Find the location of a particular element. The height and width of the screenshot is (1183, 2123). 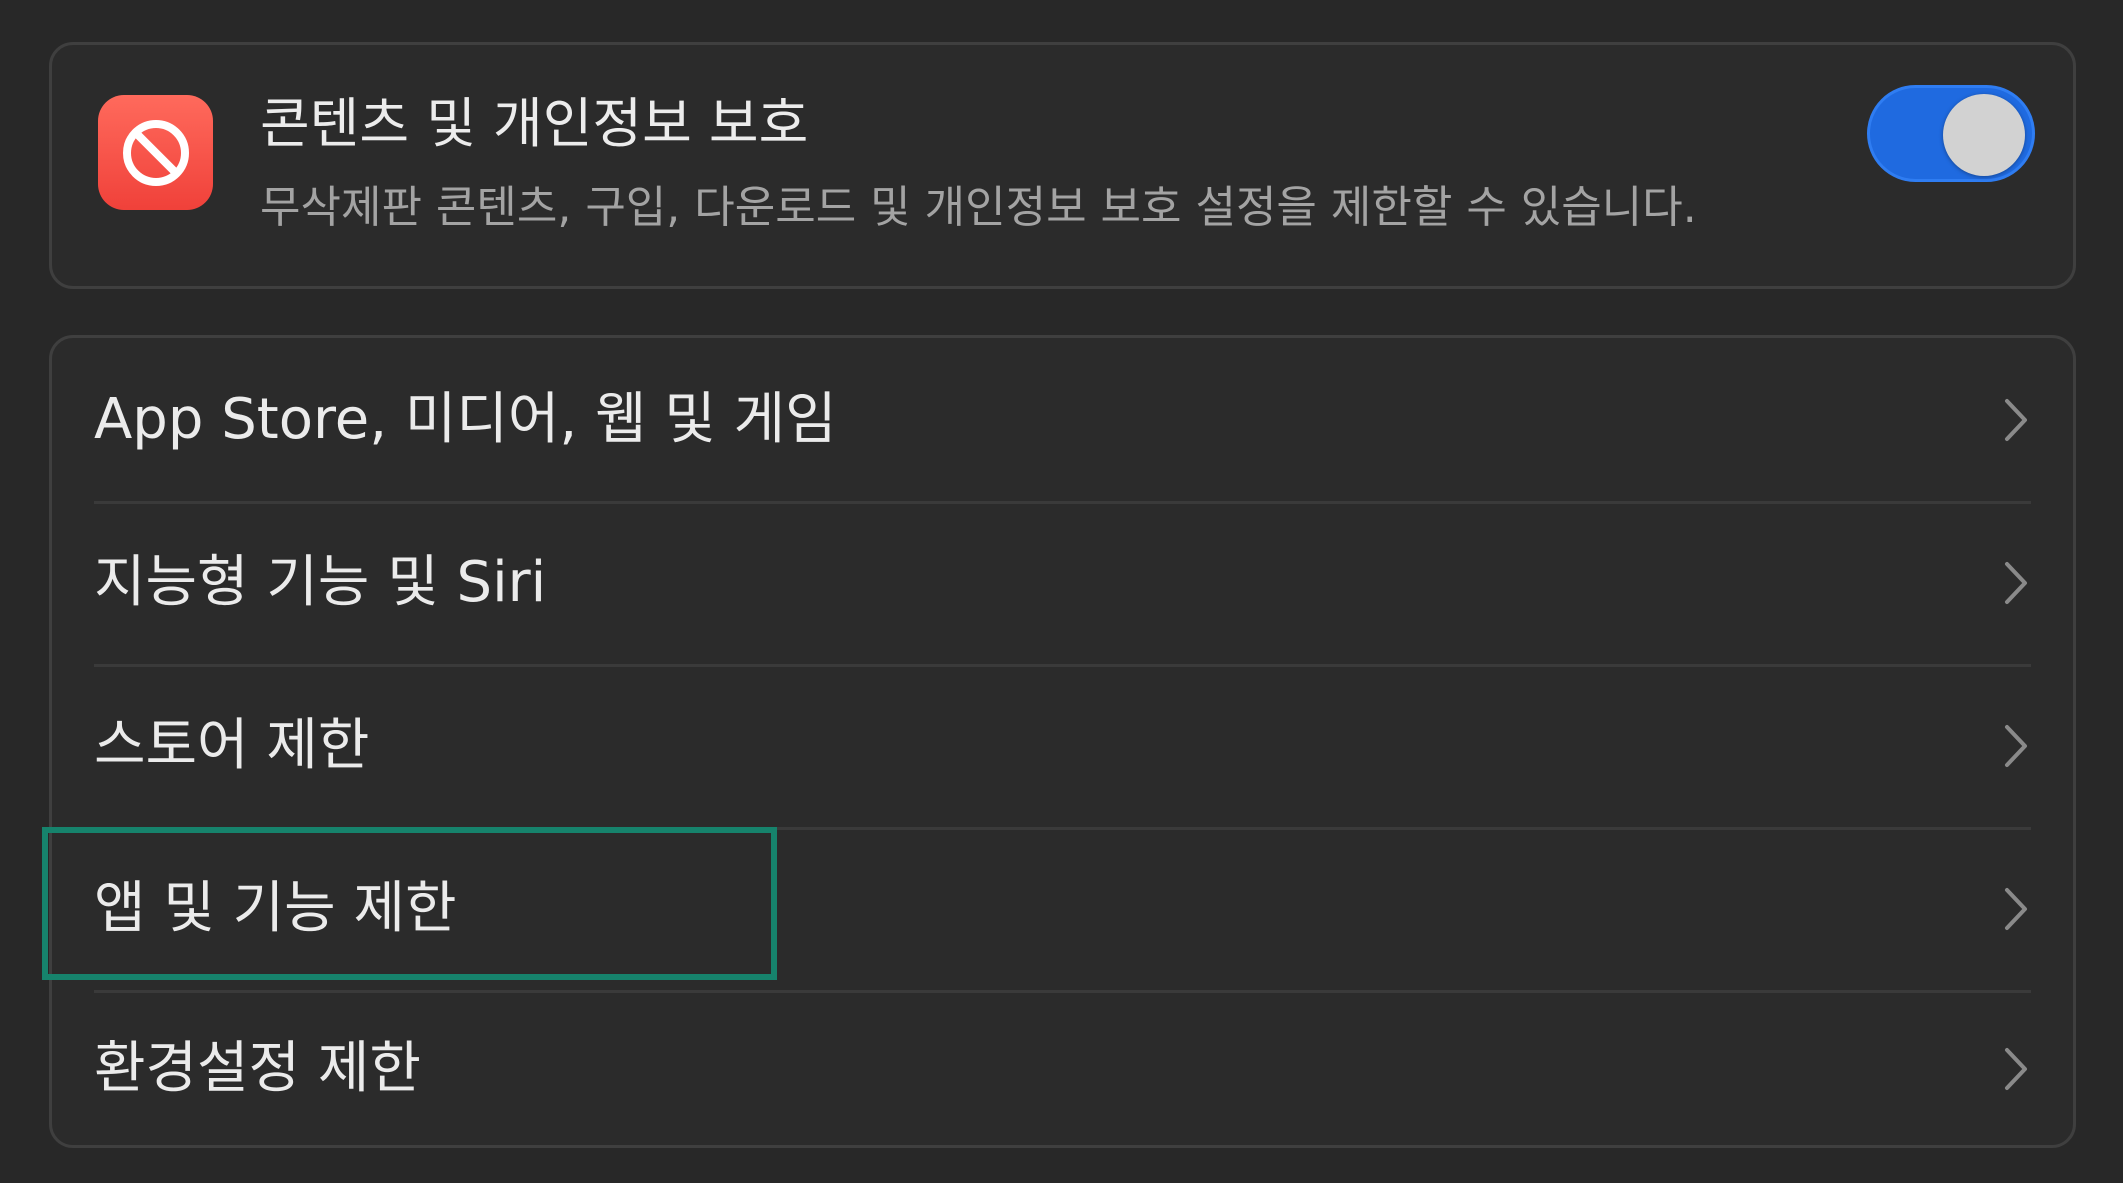

content-privacy-toggle is located at coordinates (1951, 133).